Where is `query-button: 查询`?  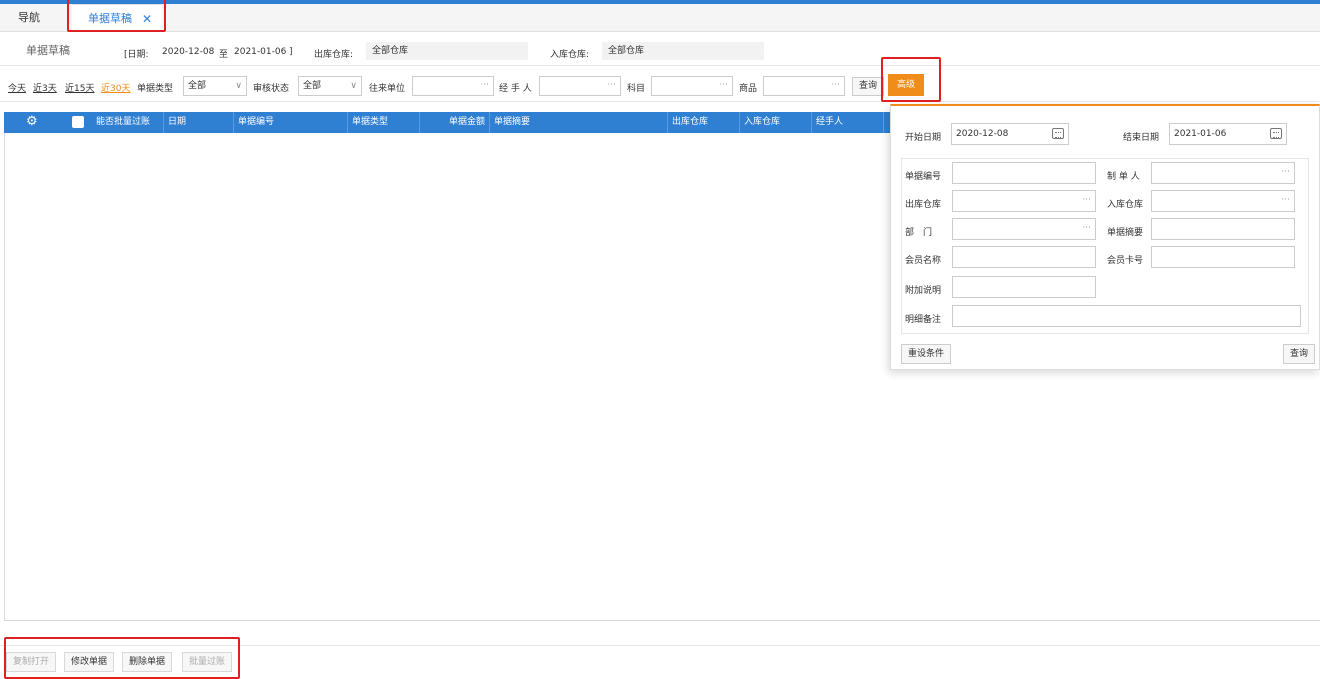 query-button: 查询 is located at coordinates (868, 86).